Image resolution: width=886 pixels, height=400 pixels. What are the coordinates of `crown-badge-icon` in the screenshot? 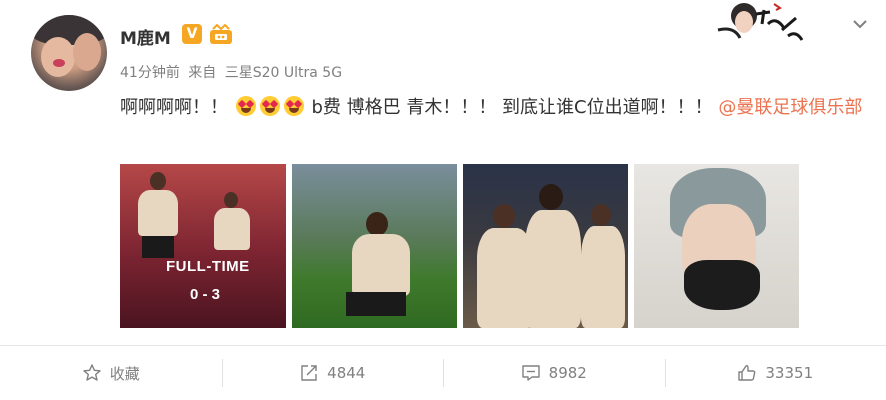 It's located at (221, 34).